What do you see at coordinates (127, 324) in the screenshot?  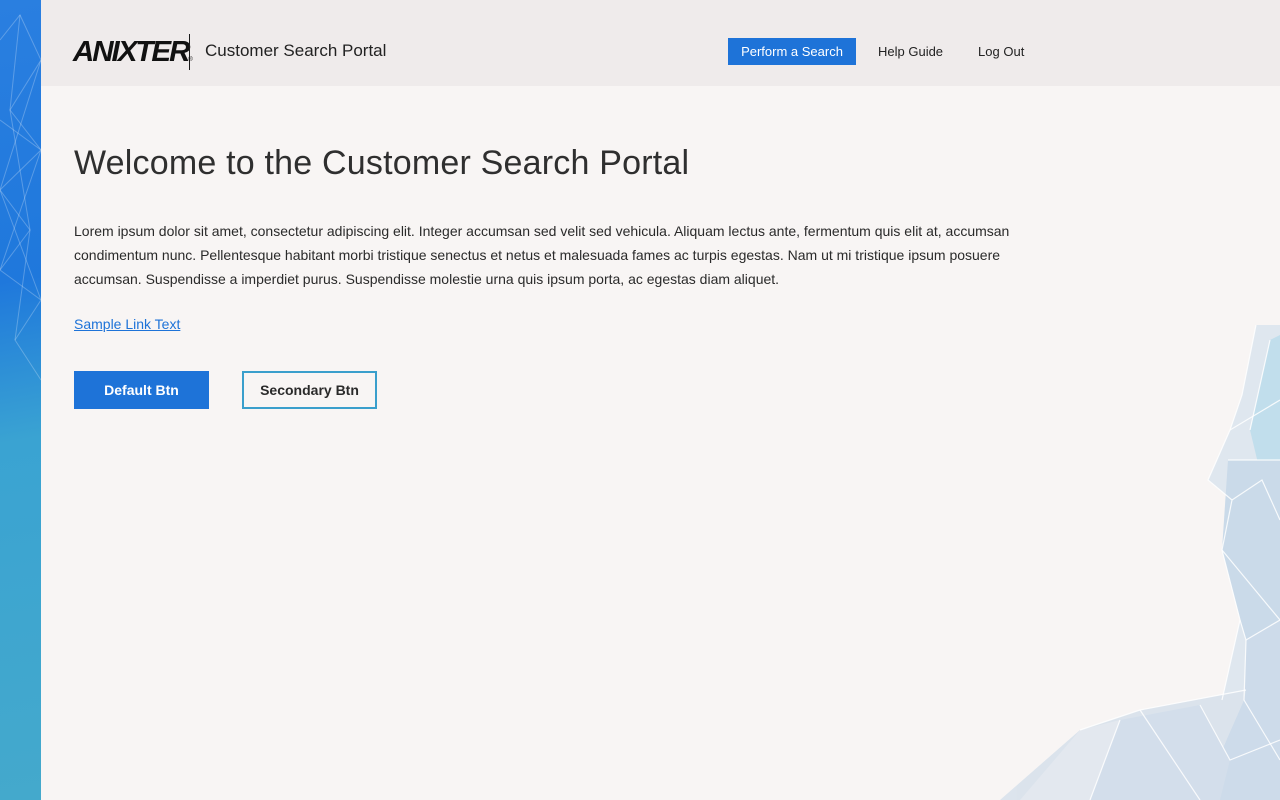 I see `sample-link: Sample Link Text` at bounding box center [127, 324].